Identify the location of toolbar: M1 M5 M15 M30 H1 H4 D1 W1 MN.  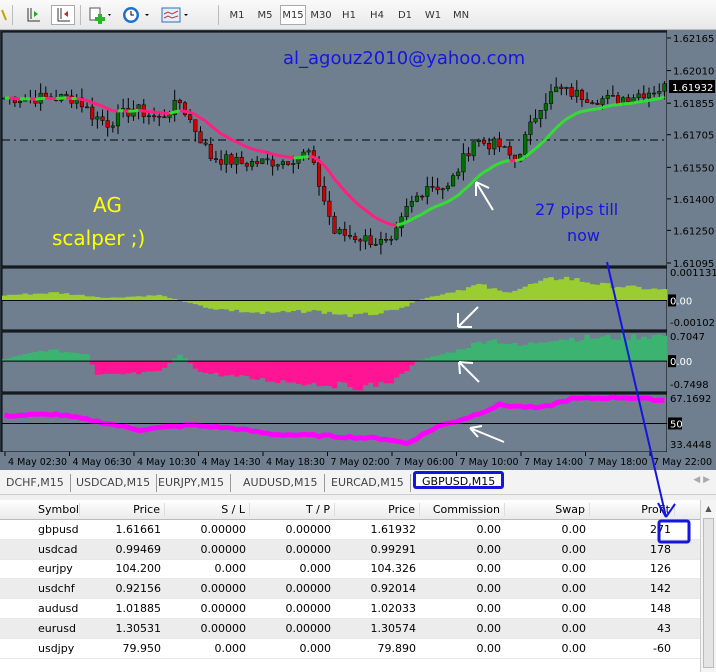
(358, 15).